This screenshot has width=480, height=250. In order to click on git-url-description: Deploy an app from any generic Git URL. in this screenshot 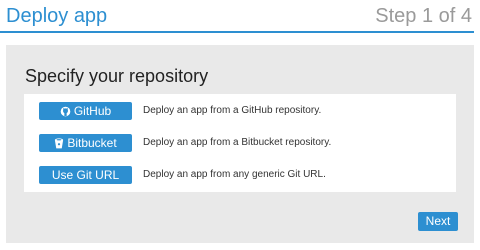, I will do `click(234, 174)`.